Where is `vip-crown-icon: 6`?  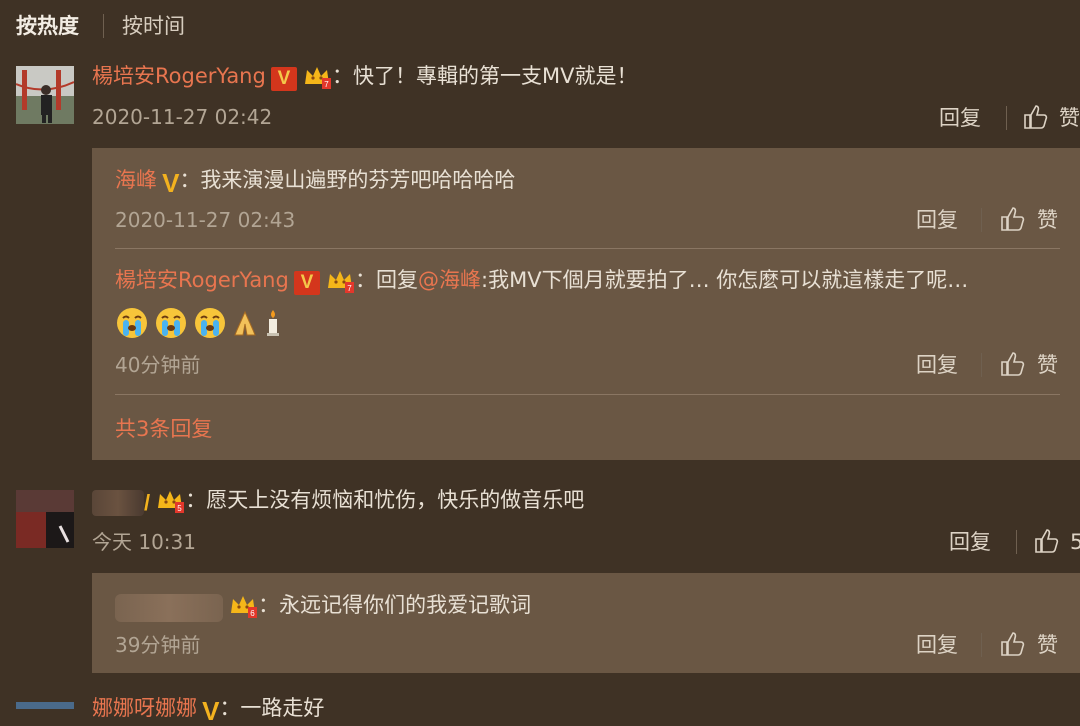
vip-crown-icon: 6 is located at coordinates (243, 608).